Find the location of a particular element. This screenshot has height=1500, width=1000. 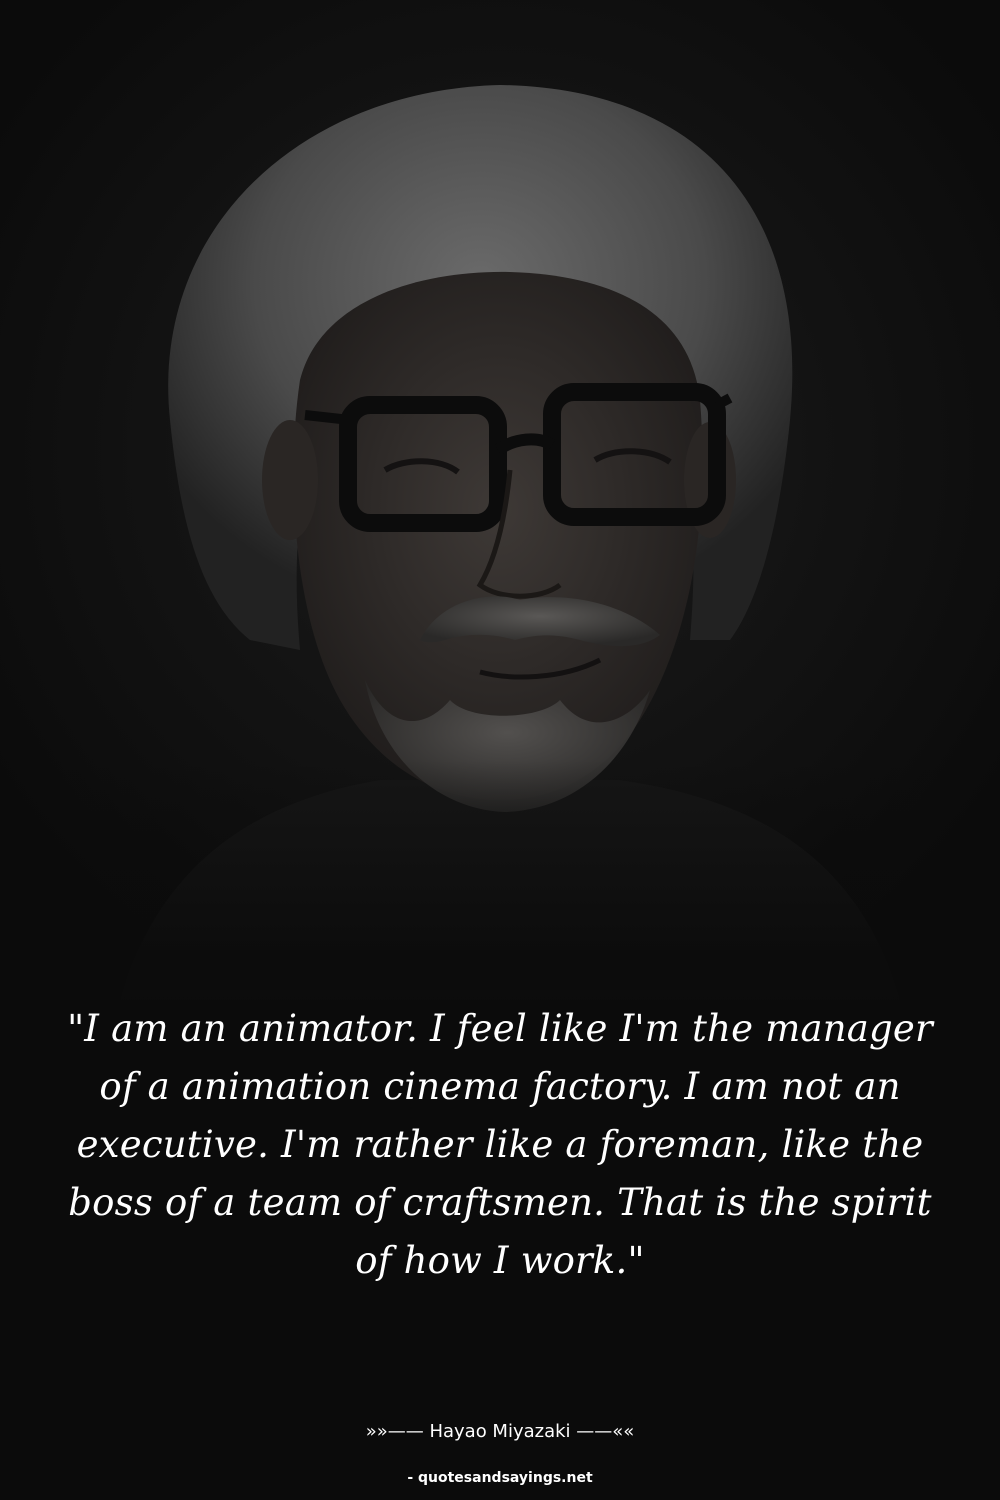

source-credit: - quotesandsayings.net is located at coordinates (500, 1478).